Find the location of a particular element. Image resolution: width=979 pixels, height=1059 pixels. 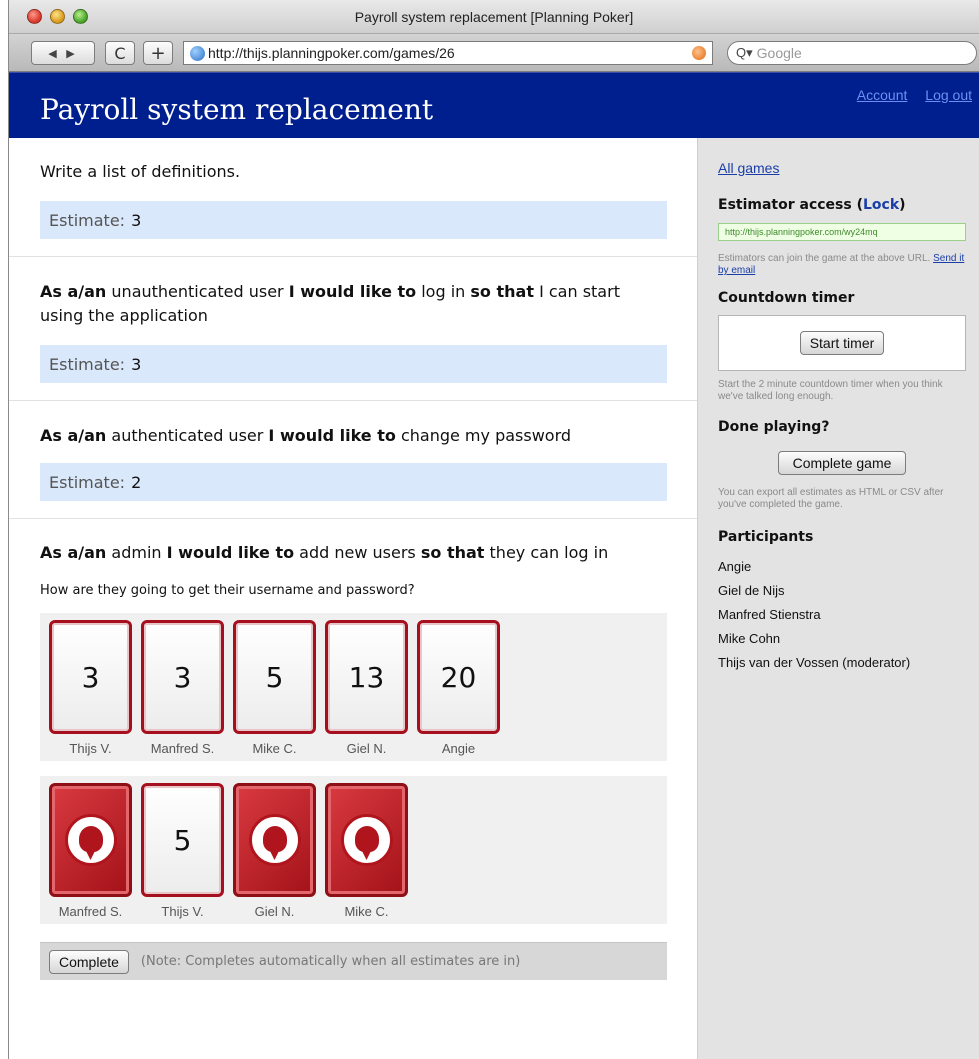

estimate-card: 20 is located at coordinates (458, 677).